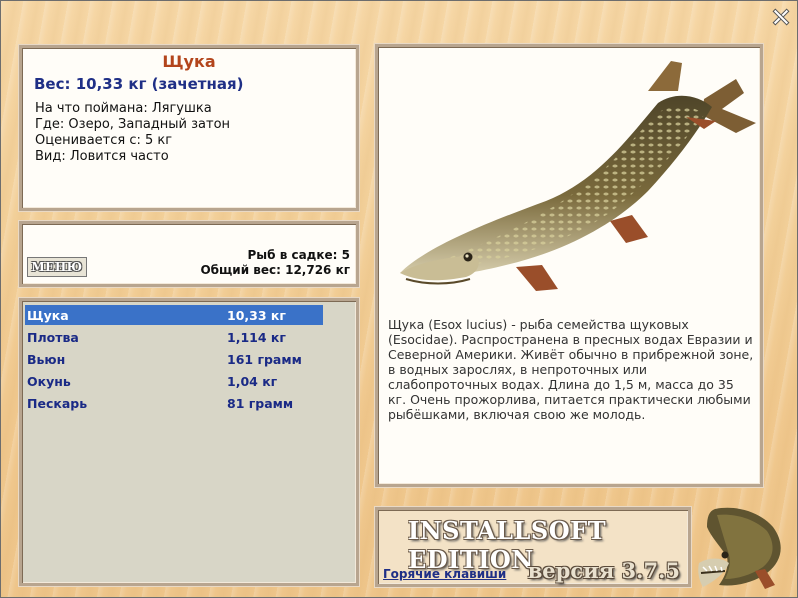 The image size is (798, 598). Describe the element at coordinates (174, 403) in the screenshot. I see `list-item: Пескарь 81 грамм` at that location.